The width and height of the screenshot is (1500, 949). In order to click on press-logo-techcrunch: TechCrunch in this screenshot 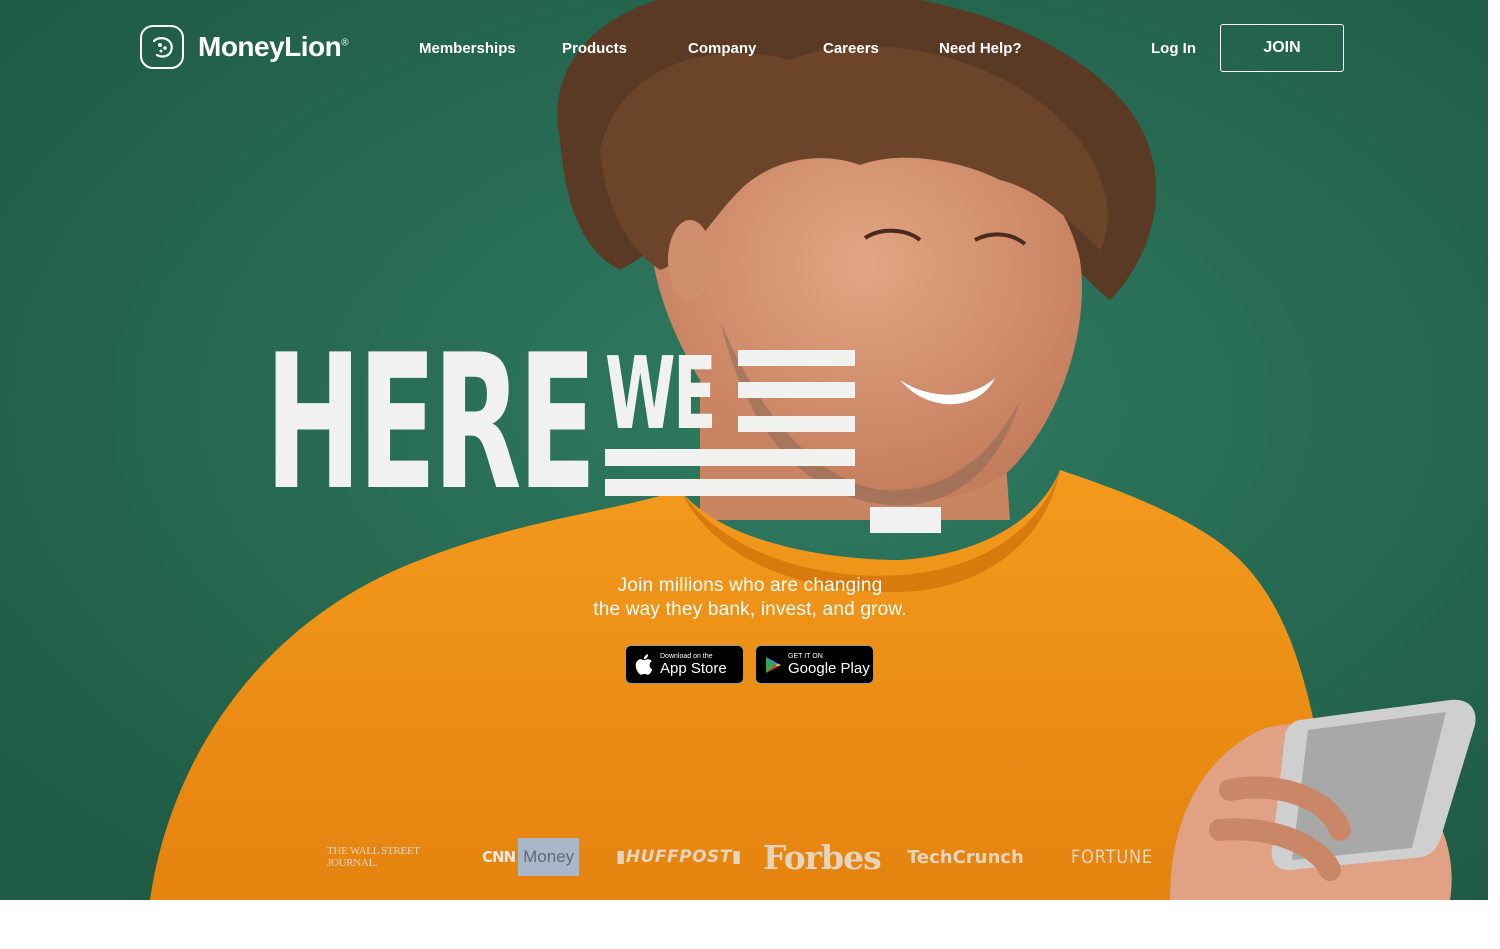, I will do `click(965, 857)`.